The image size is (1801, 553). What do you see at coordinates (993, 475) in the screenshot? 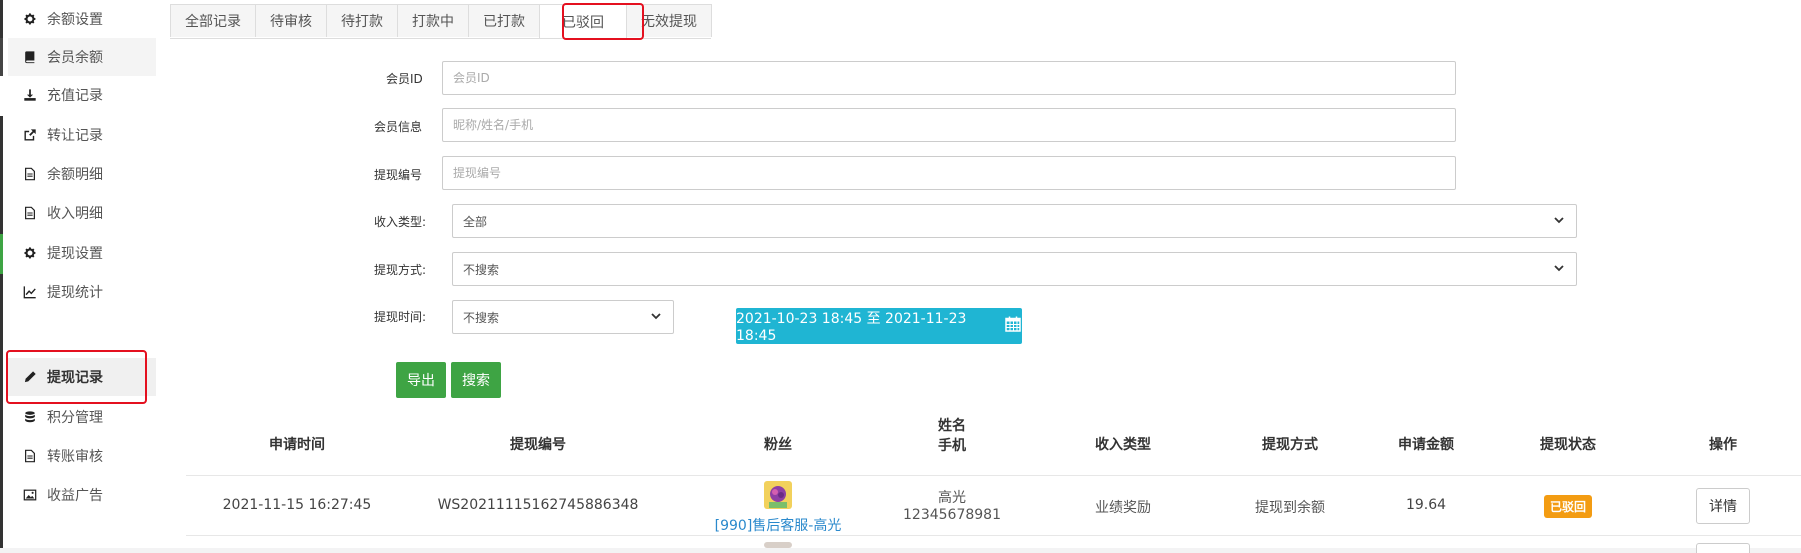
I see `header-divider` at bounding box center [993, 475].